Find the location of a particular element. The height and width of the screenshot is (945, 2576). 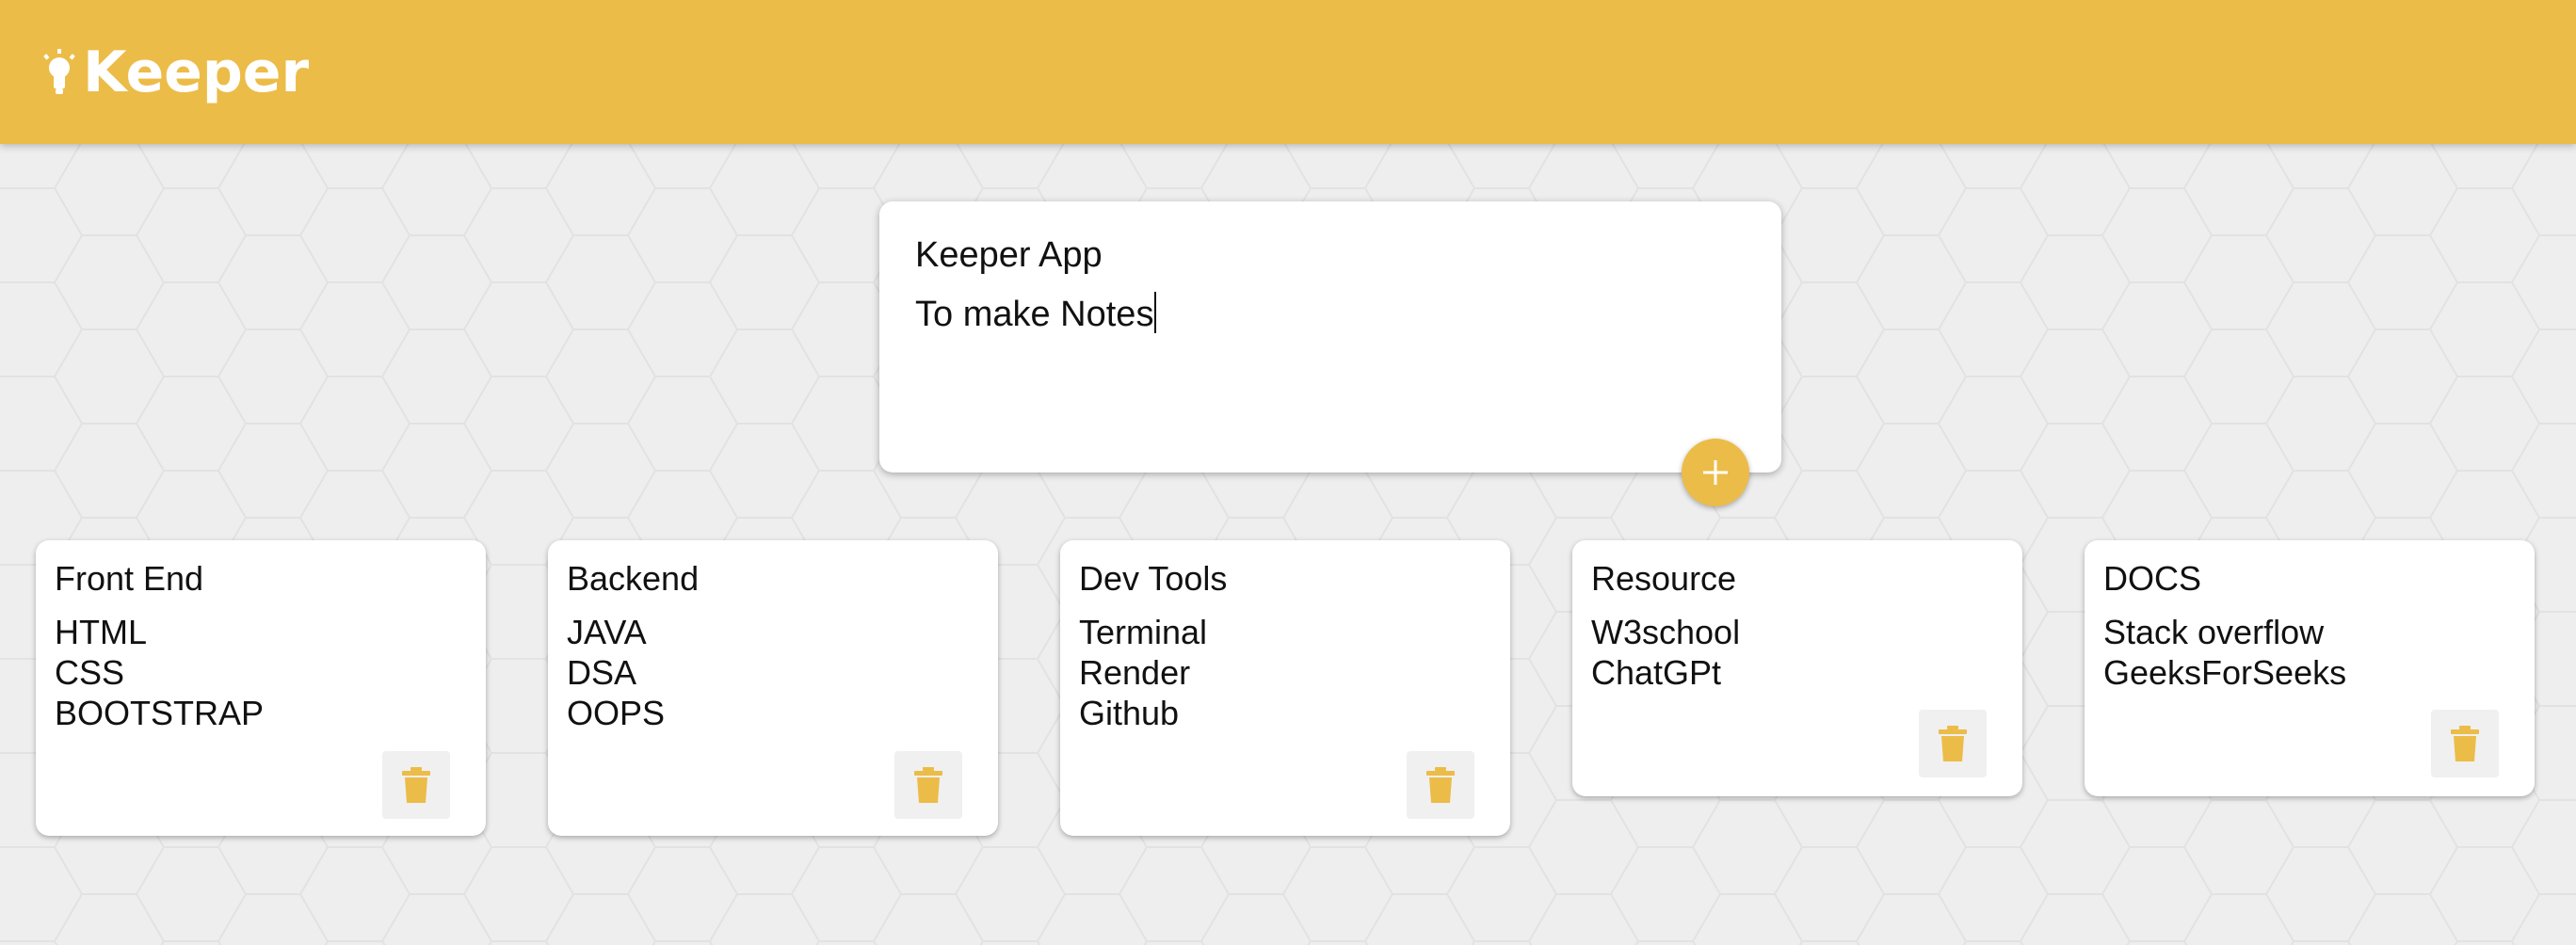

note-content: HTML CSS BOOTSTRAP is located at coordinates (159, 673).